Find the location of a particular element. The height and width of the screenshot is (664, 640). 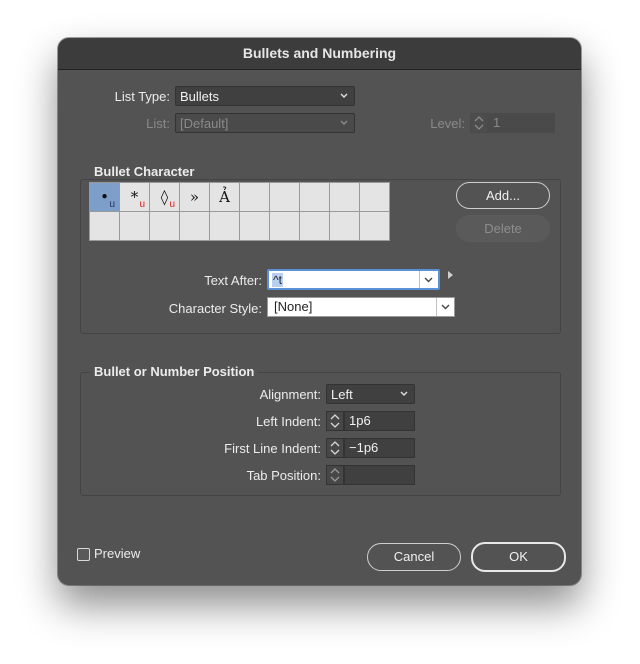

bullet-glyph: Ả is located at coordinates (224, 197).